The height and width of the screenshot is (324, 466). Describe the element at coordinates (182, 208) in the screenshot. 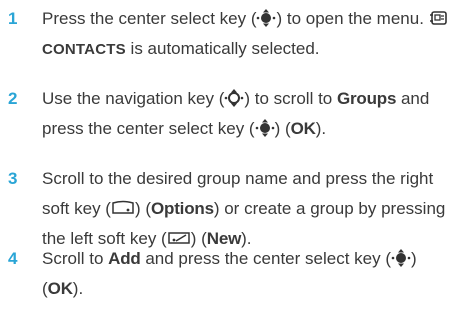

I see `options-label: Options` at that location.